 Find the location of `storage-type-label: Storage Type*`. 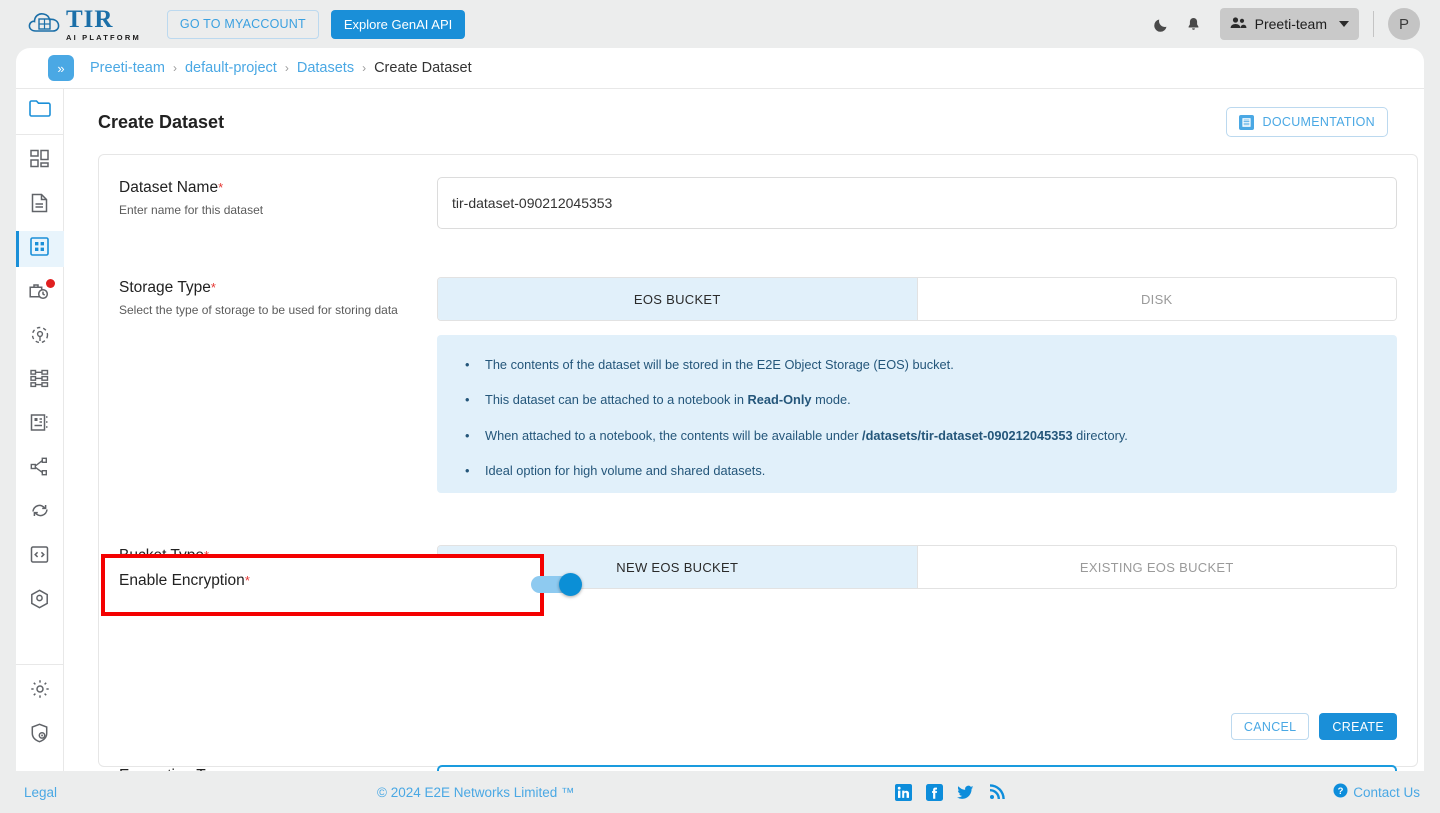

storage-type-label: Storage Type* is located at coordinates (278, 288).